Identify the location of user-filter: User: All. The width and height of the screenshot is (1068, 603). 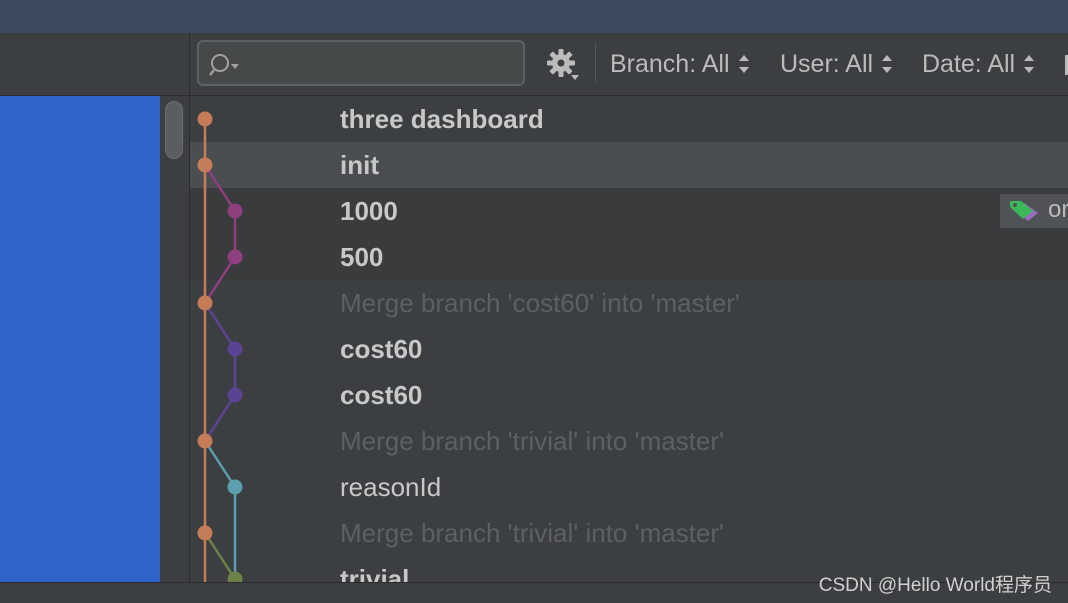
(836, 64).